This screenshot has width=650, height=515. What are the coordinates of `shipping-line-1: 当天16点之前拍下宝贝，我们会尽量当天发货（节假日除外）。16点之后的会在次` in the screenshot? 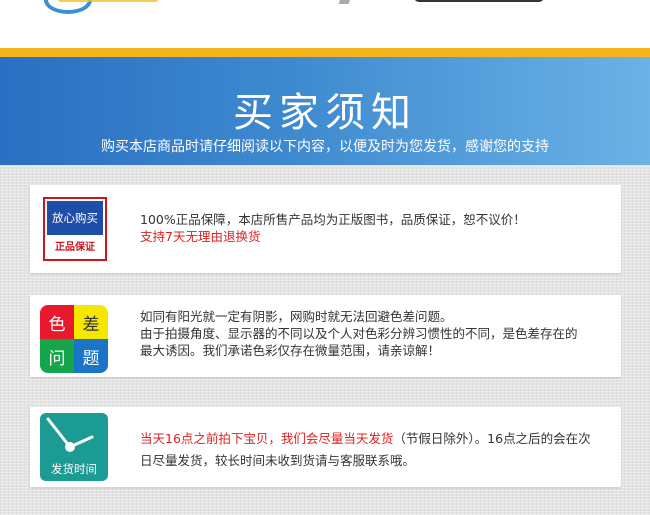 It's located at (371, 439).